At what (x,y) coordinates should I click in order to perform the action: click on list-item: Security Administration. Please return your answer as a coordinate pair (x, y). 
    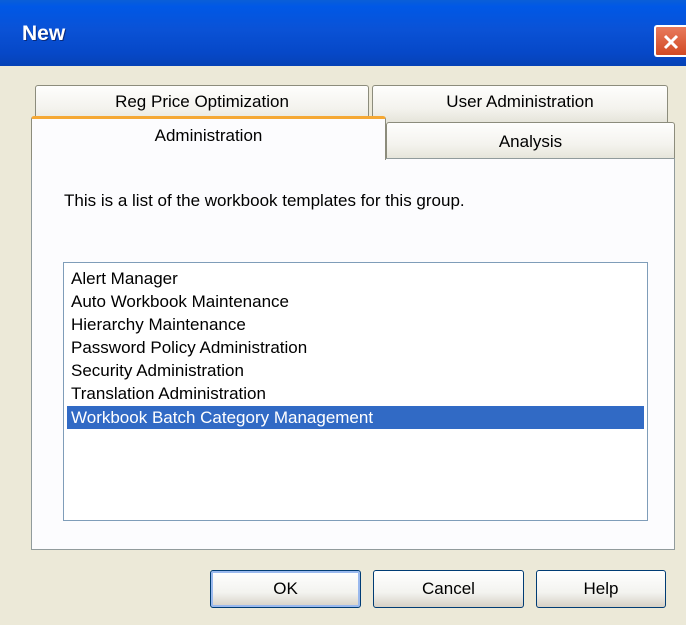
    Looking at the image, I should click on (355, 370).